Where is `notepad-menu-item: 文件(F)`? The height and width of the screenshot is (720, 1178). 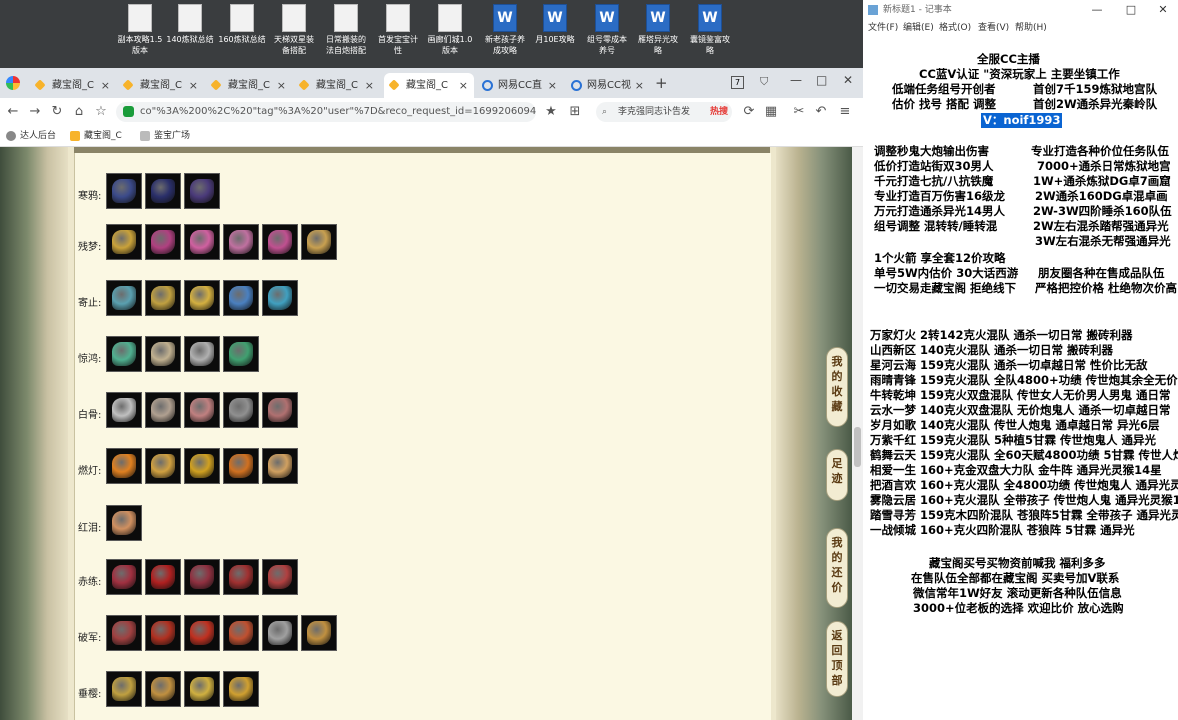 notepad-menu-item: 文件(F) is located at coordinates (883, 28).